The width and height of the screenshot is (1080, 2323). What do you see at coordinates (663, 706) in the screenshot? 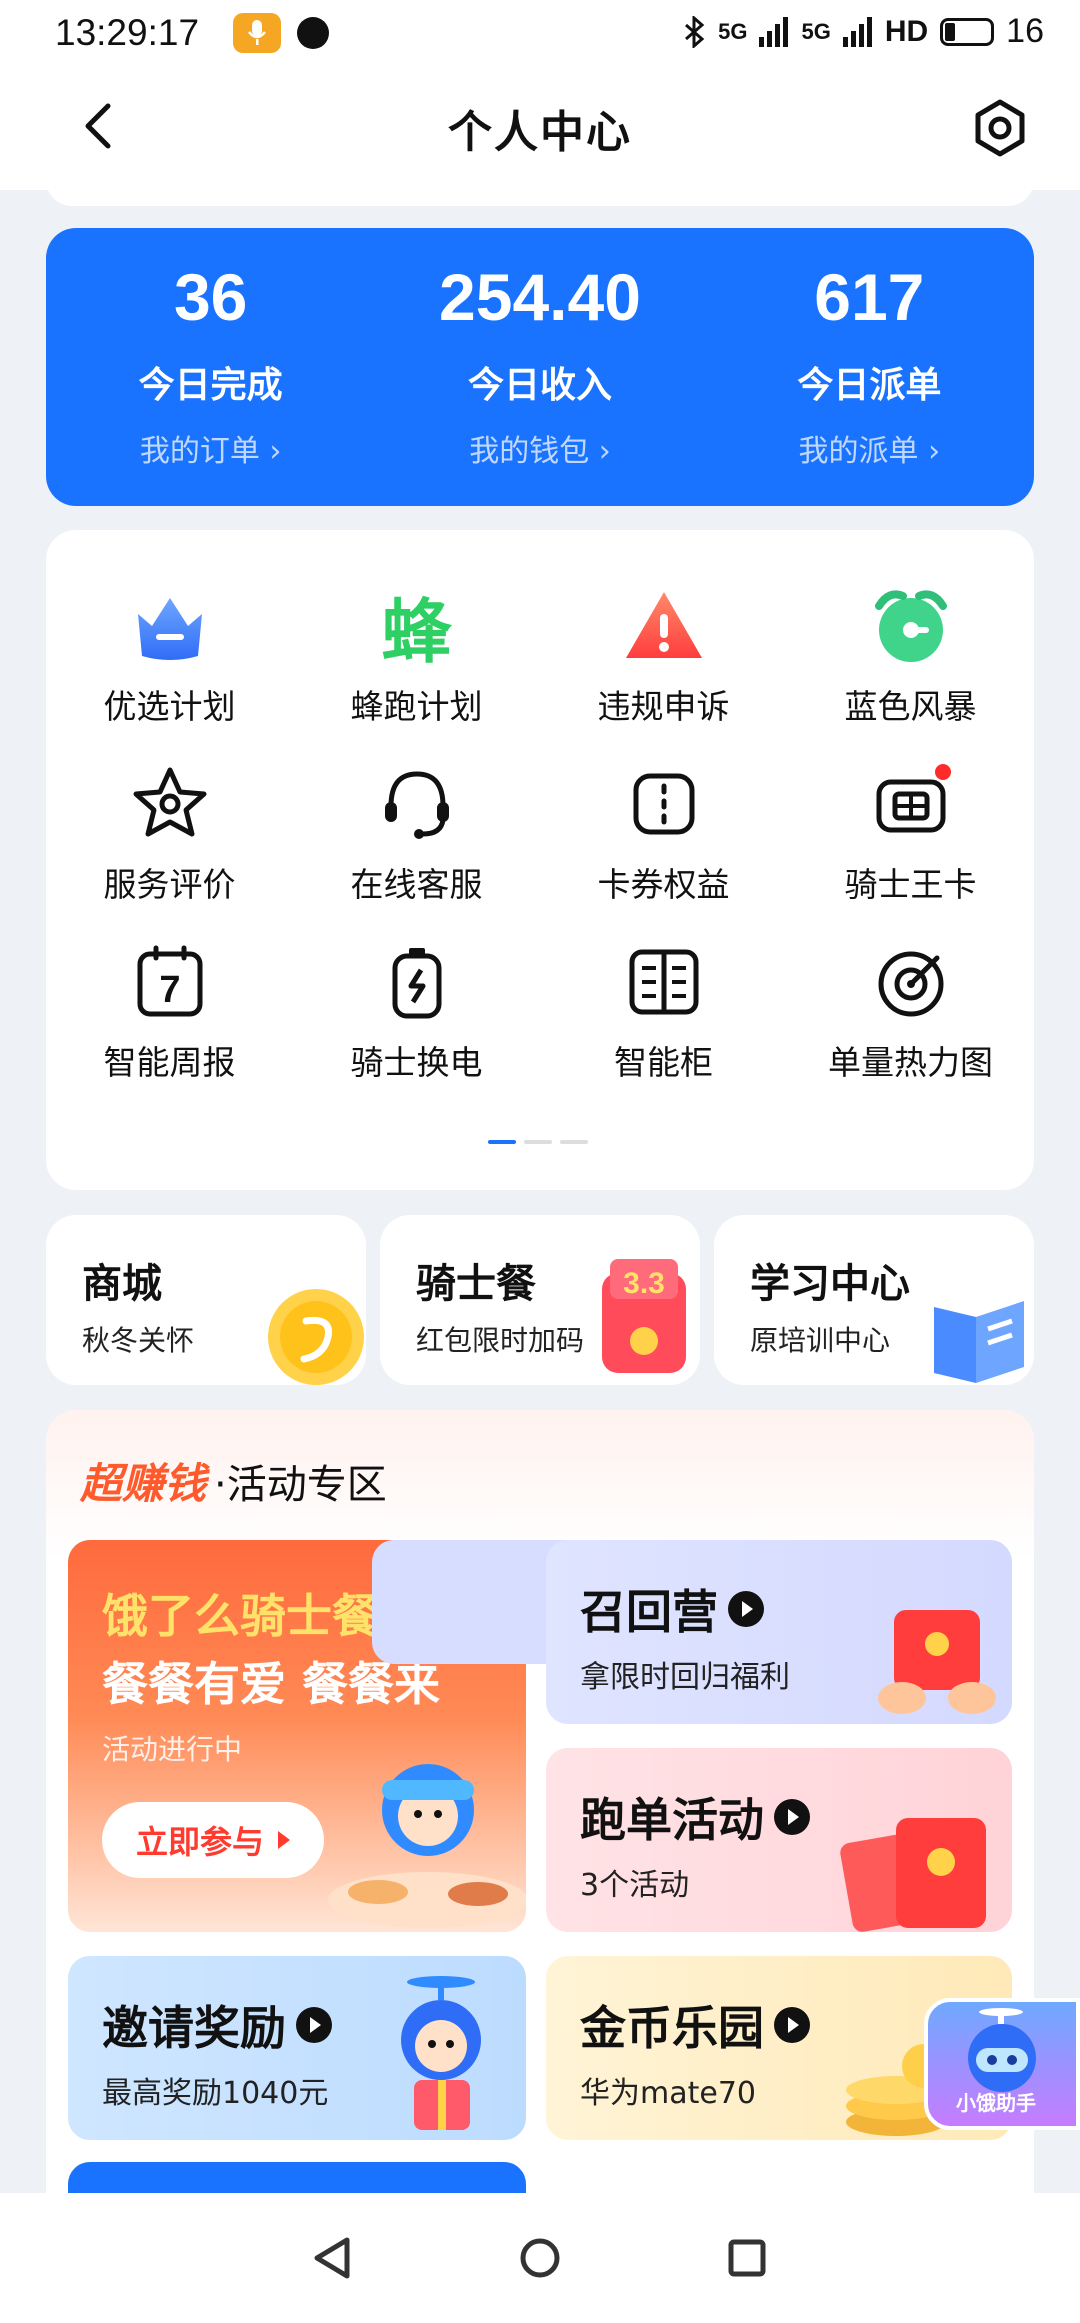
I see `grid-item-label: 违规申诉` at bounding box center [663, 706].